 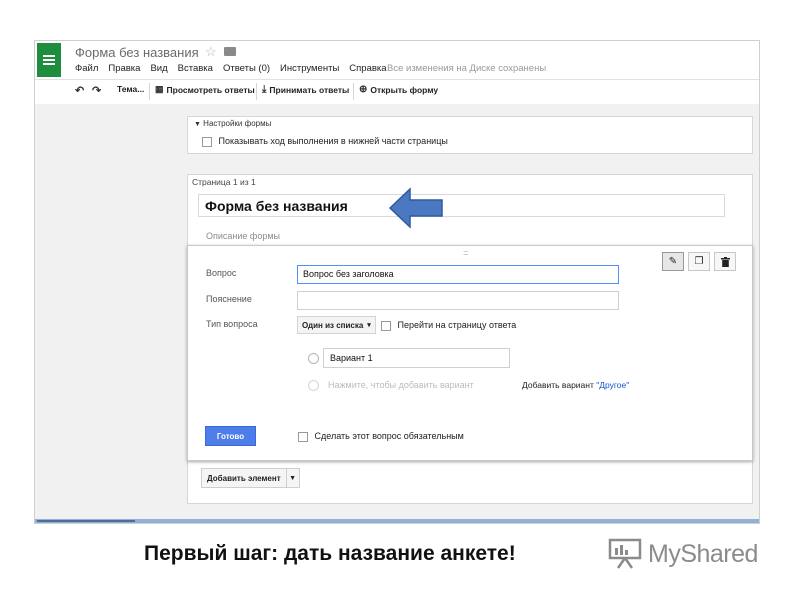 I want to click on question-title-input: Вопрос без заголовка, so click(x=458, y=274).